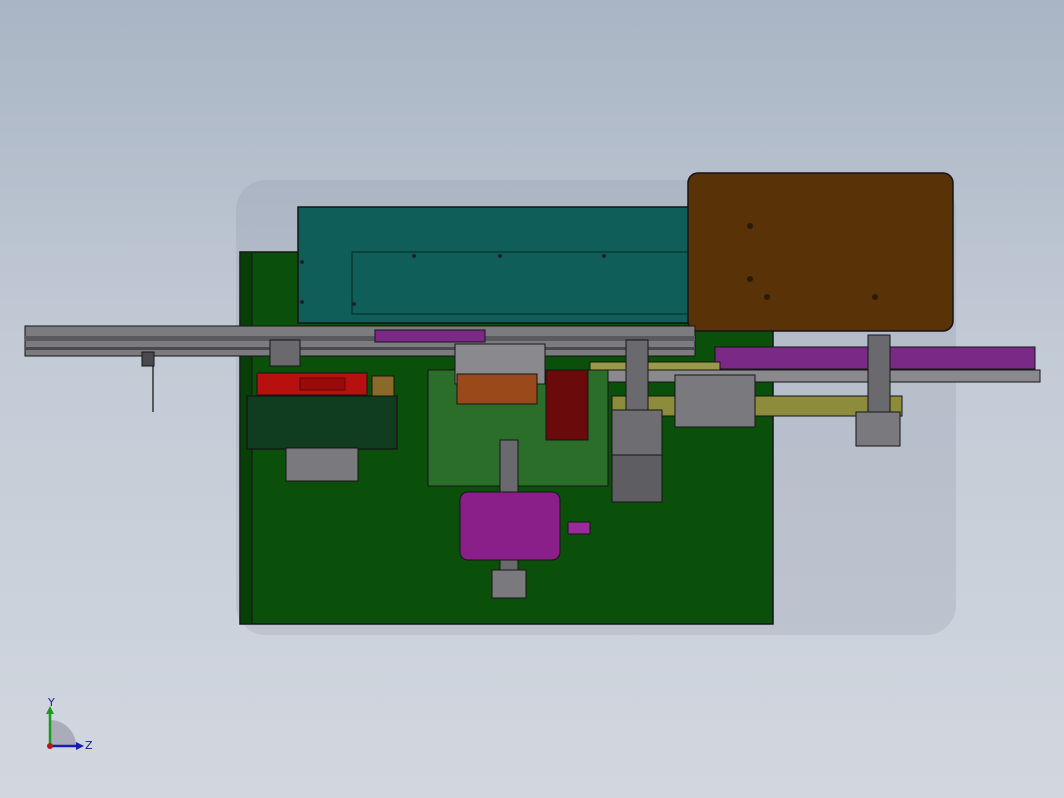 The image size is (1064, 798). Describe the element at coordinates (148, 359) in the screenshot. I see `sensor` at that location.